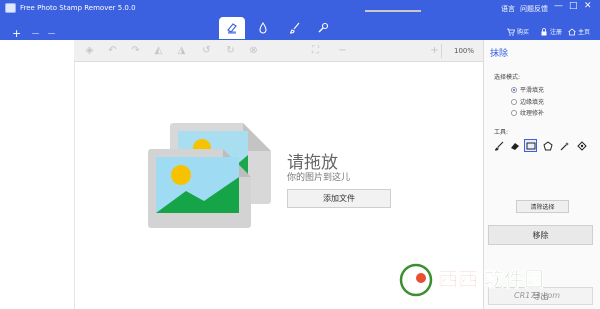 Image resolution: width=600 pixels, height=309 pixels. I want to click on minimize-button: —, so click(558, 6).